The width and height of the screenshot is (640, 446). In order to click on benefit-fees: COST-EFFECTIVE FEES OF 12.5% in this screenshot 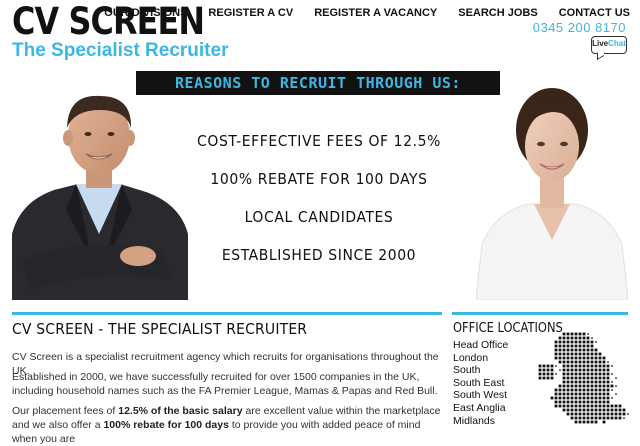, I will do `click(319, 141)`.